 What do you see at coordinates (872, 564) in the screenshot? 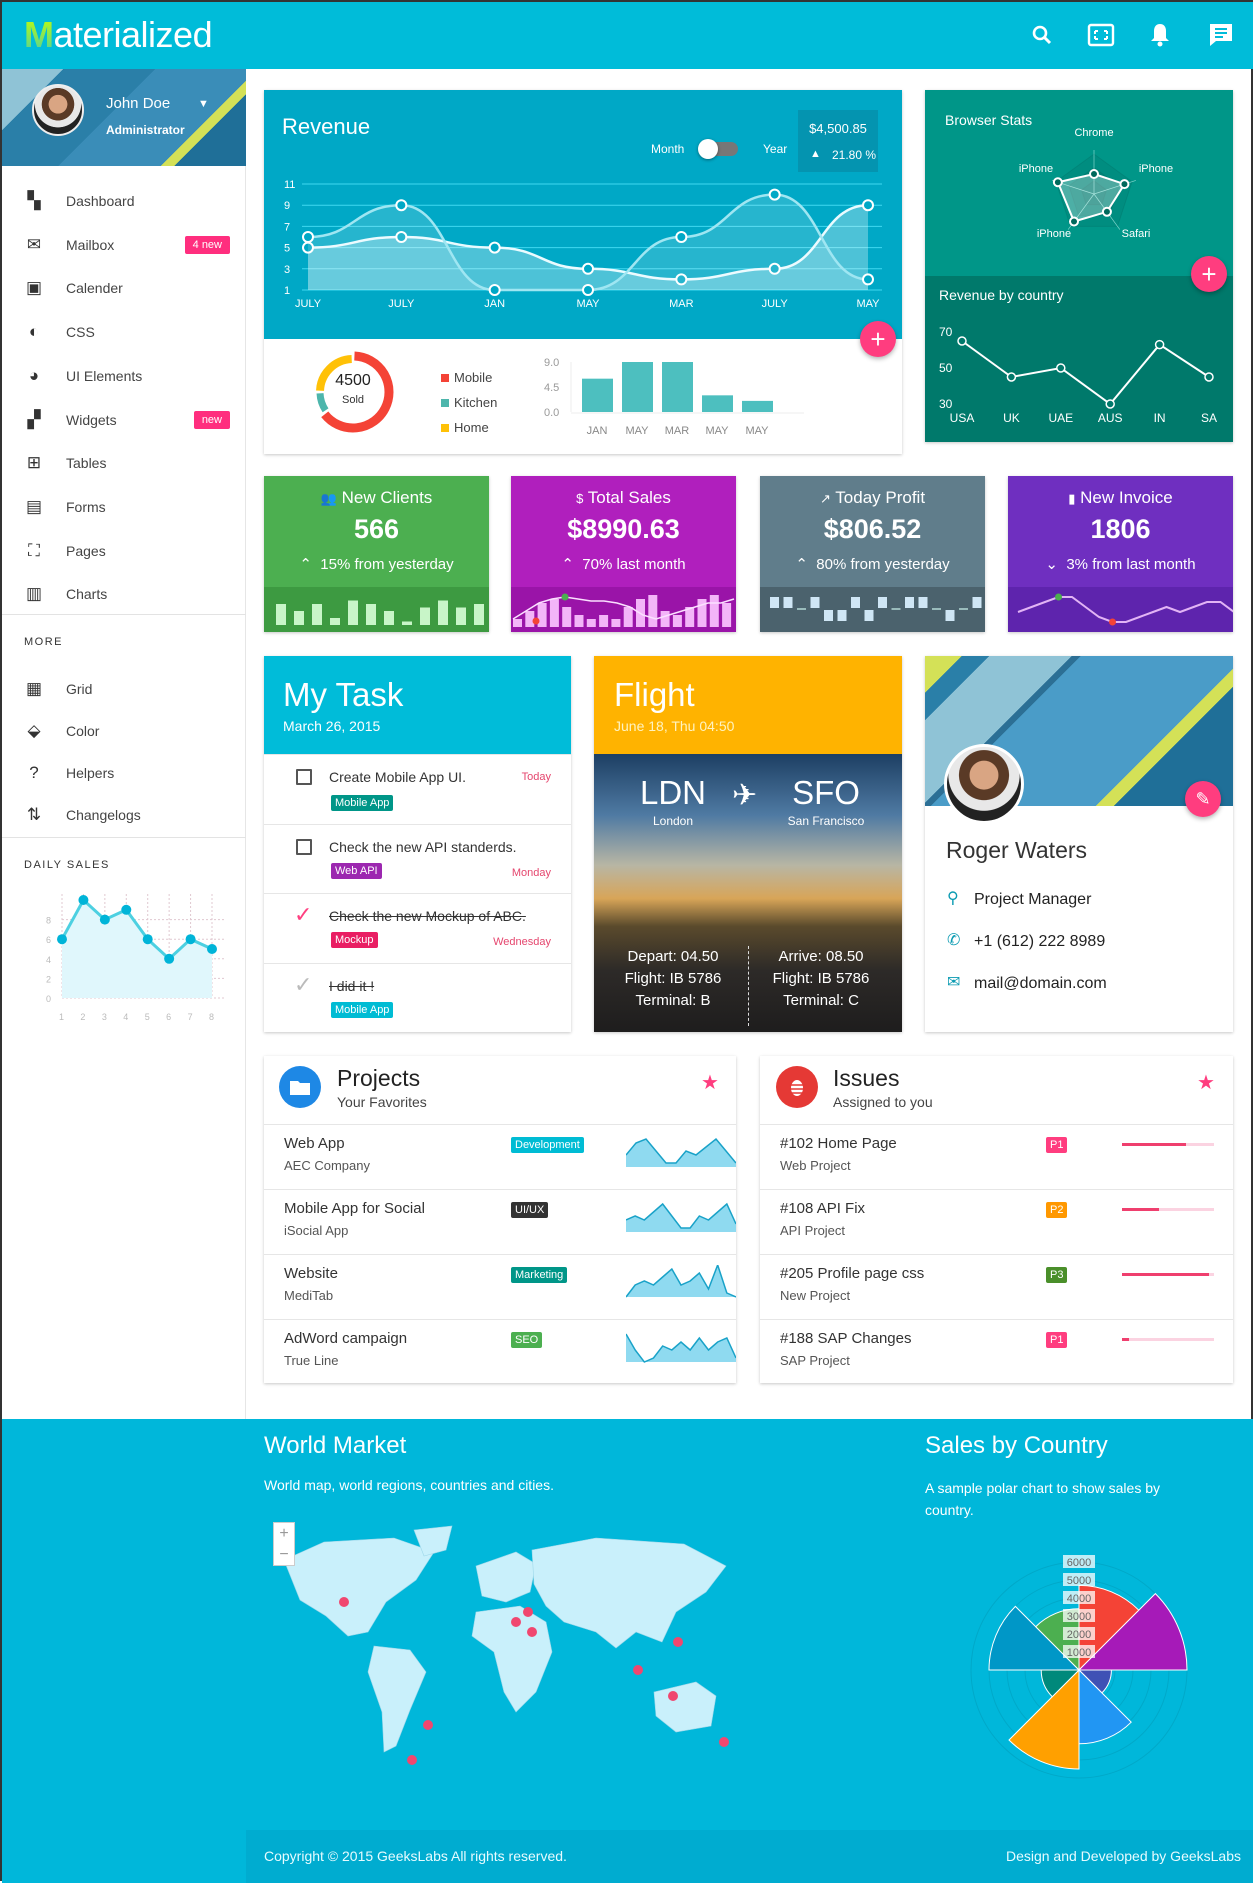
I see `stat-change: ⌃ 80% from yesterday` at bounding box center [872, 564].